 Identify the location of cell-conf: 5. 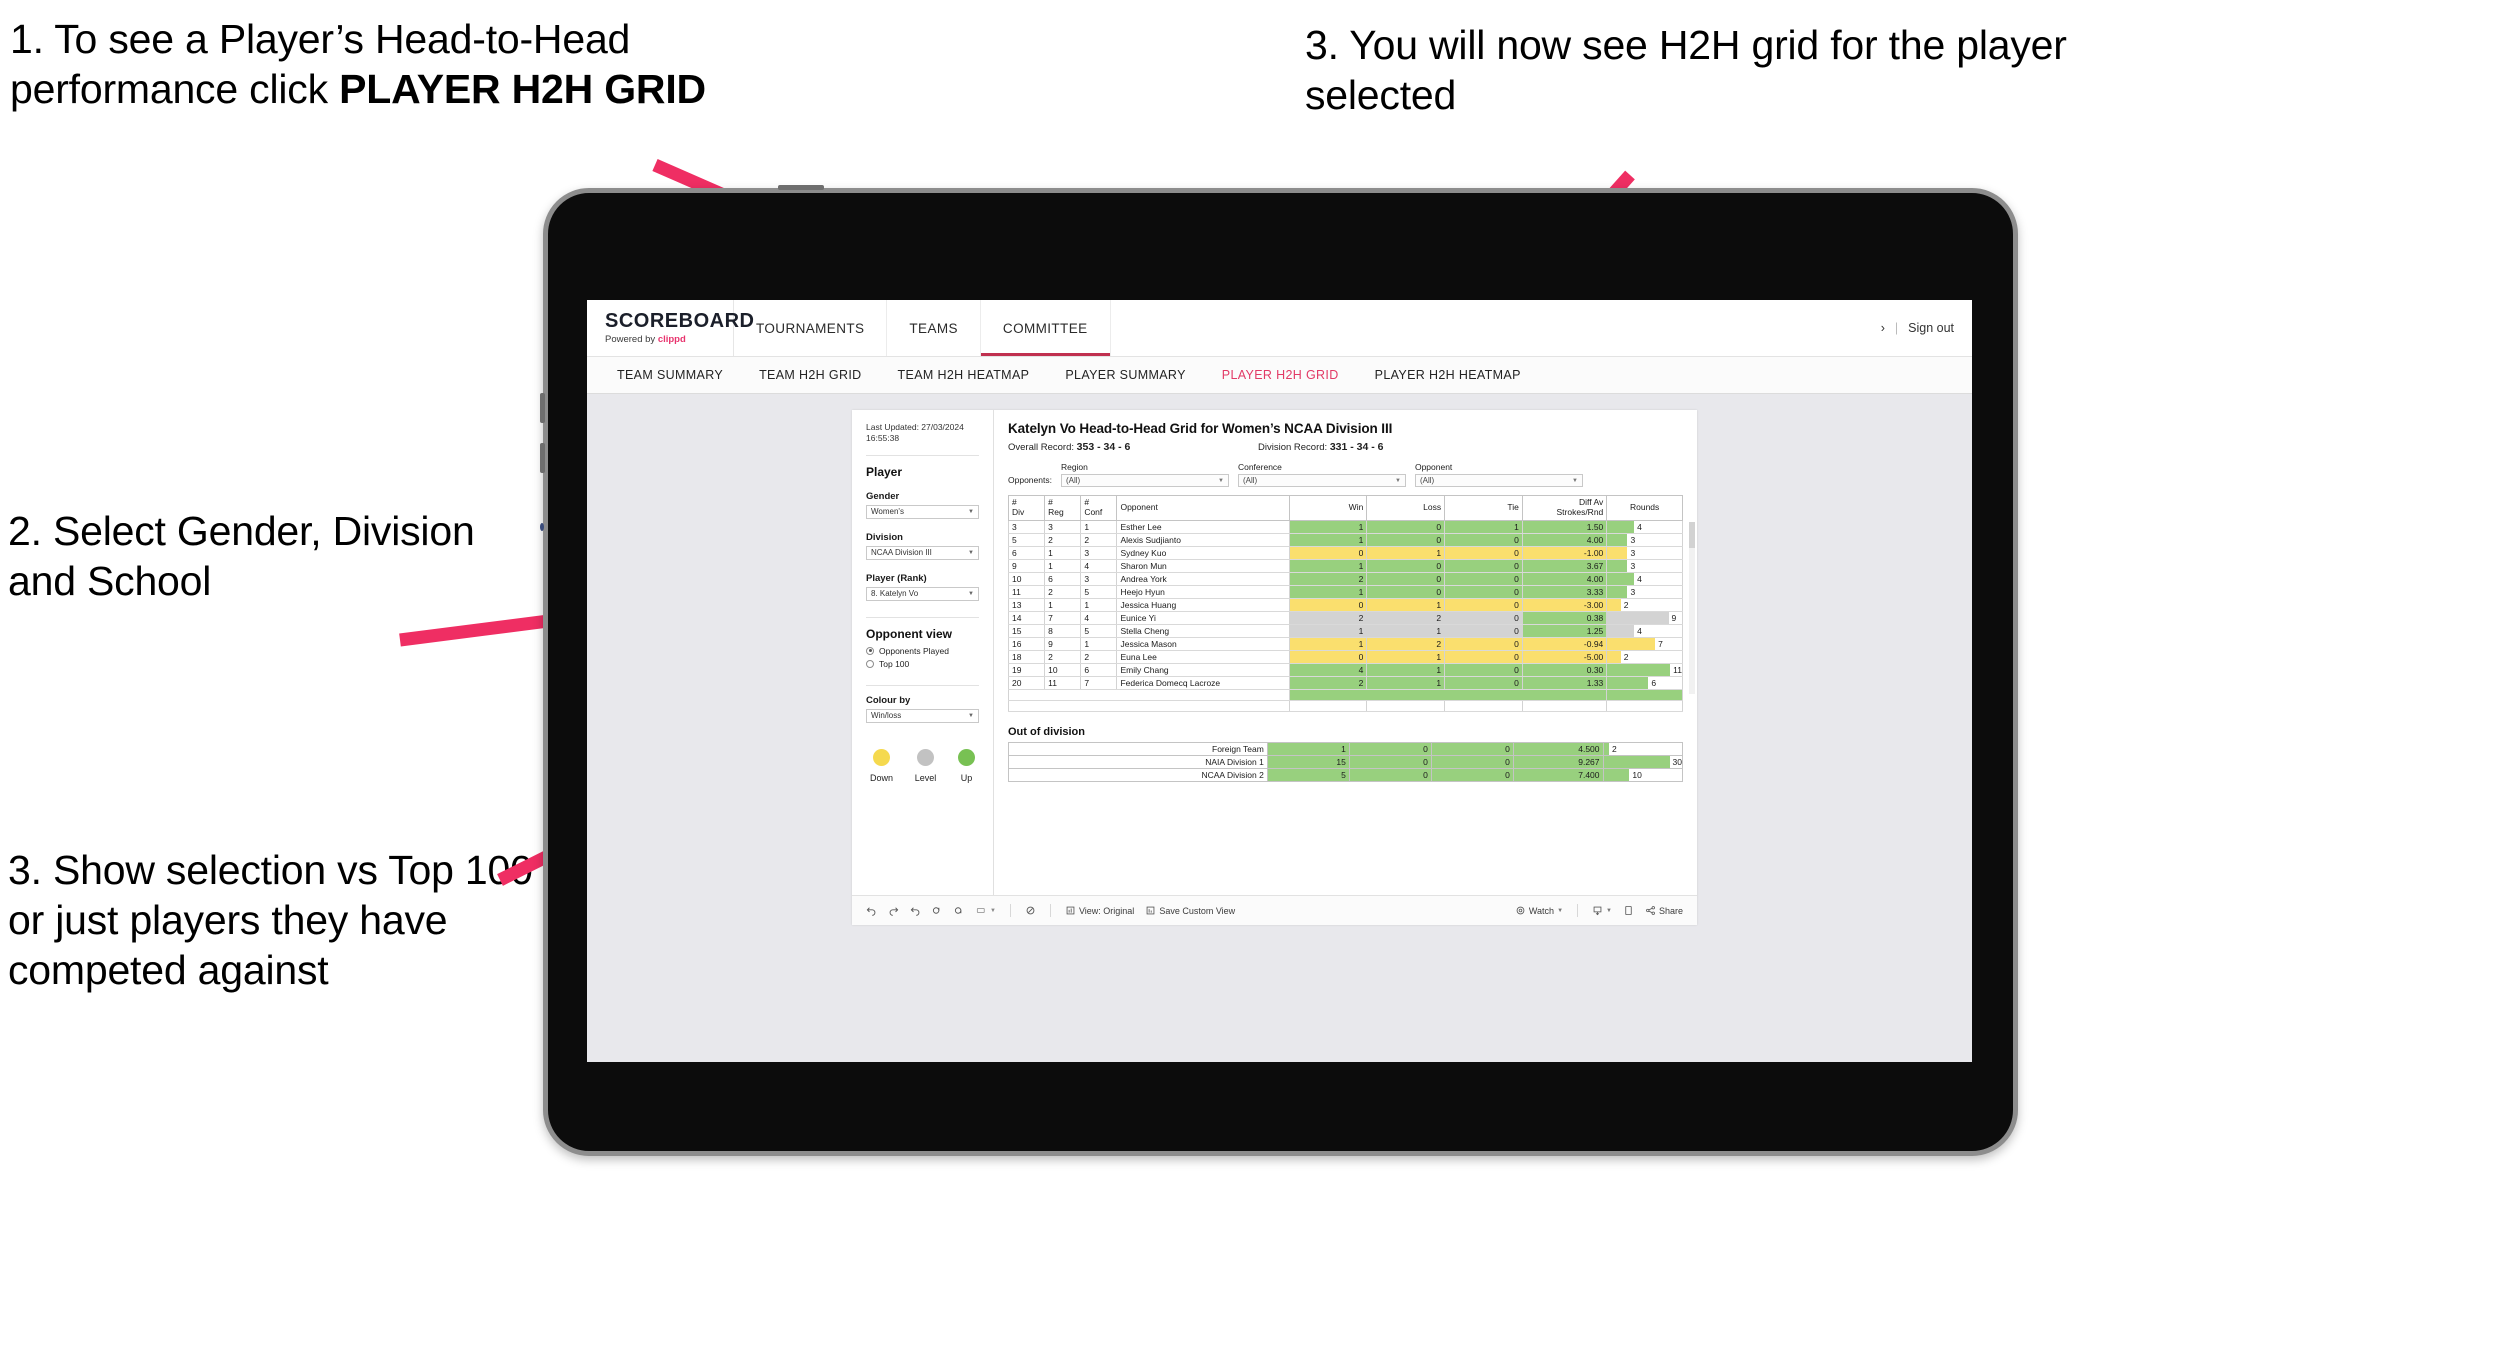
(1099, 631).